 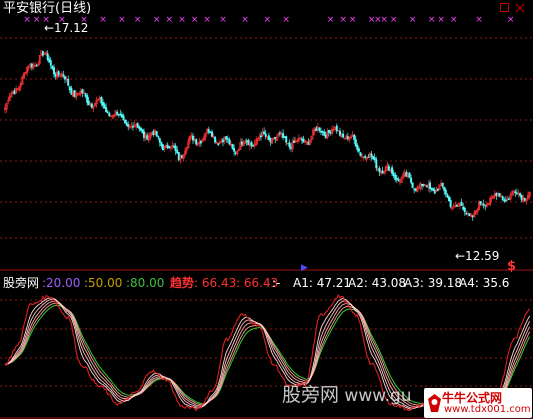 I want to click on signal-mark-23: ×, so click(x=394, y=20).